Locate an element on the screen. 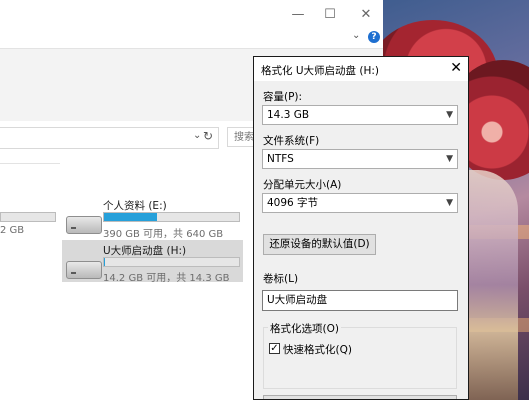  refresh-icon: ↻ is located at coordinates (208, 136).